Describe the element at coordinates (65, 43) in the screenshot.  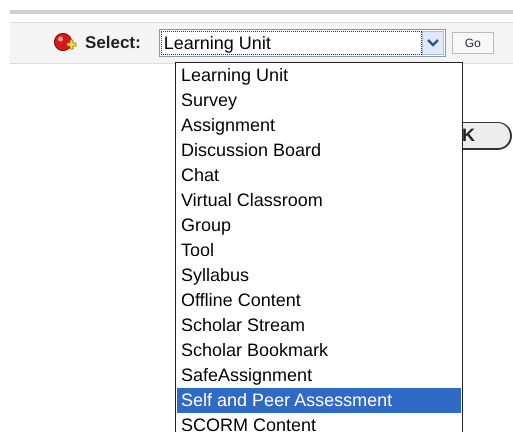
I see `add-icon` at that location.